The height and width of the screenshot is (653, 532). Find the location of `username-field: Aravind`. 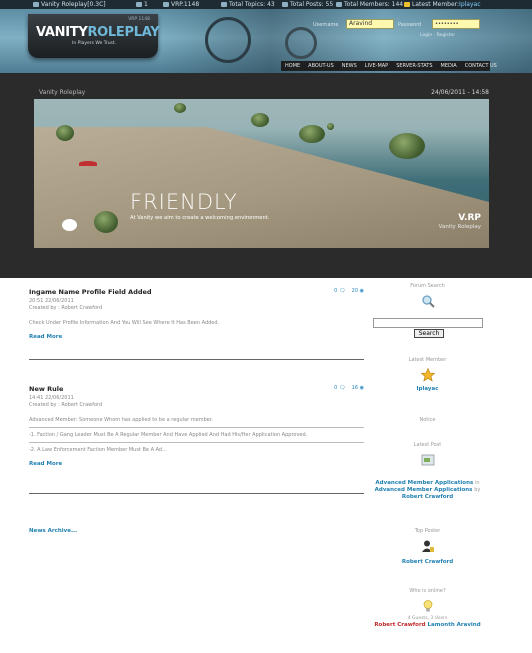

username-field: Aravind is located at coordinates (370, 24).